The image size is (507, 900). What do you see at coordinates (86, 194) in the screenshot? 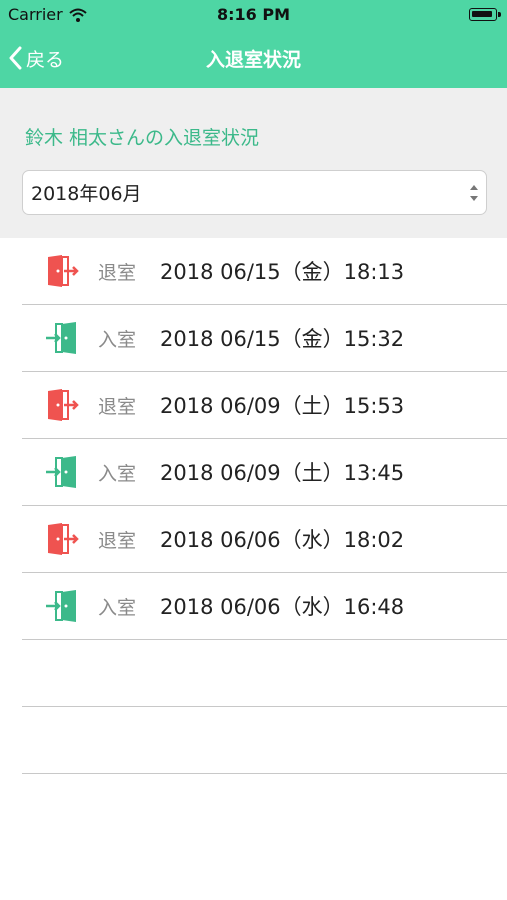
I see `month-select-value: 2018年06月` at bounding box center [86, 194].